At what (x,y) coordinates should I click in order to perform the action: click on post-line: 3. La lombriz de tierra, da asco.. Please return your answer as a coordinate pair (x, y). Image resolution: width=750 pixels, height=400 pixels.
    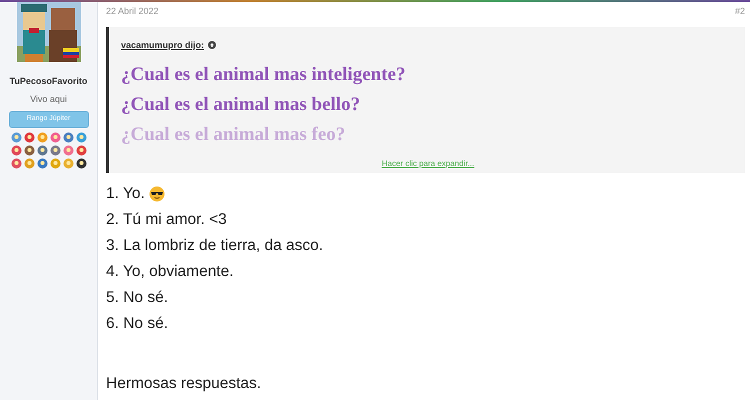
    Looking at the image, I should click on (215, 246).